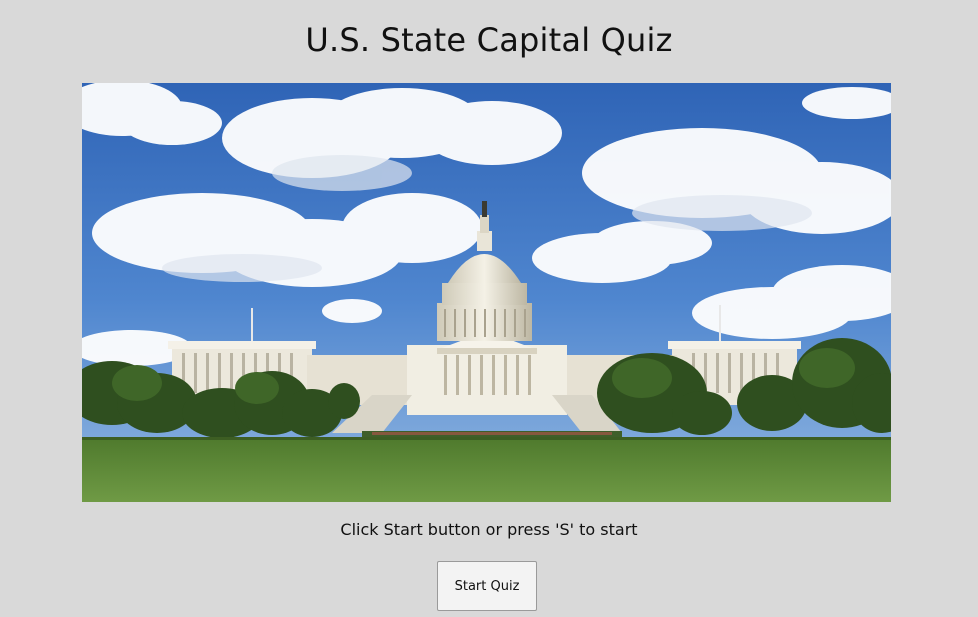  I want to click on start-instructions: Click Start button or press 'S' to start, so click(489, 529).